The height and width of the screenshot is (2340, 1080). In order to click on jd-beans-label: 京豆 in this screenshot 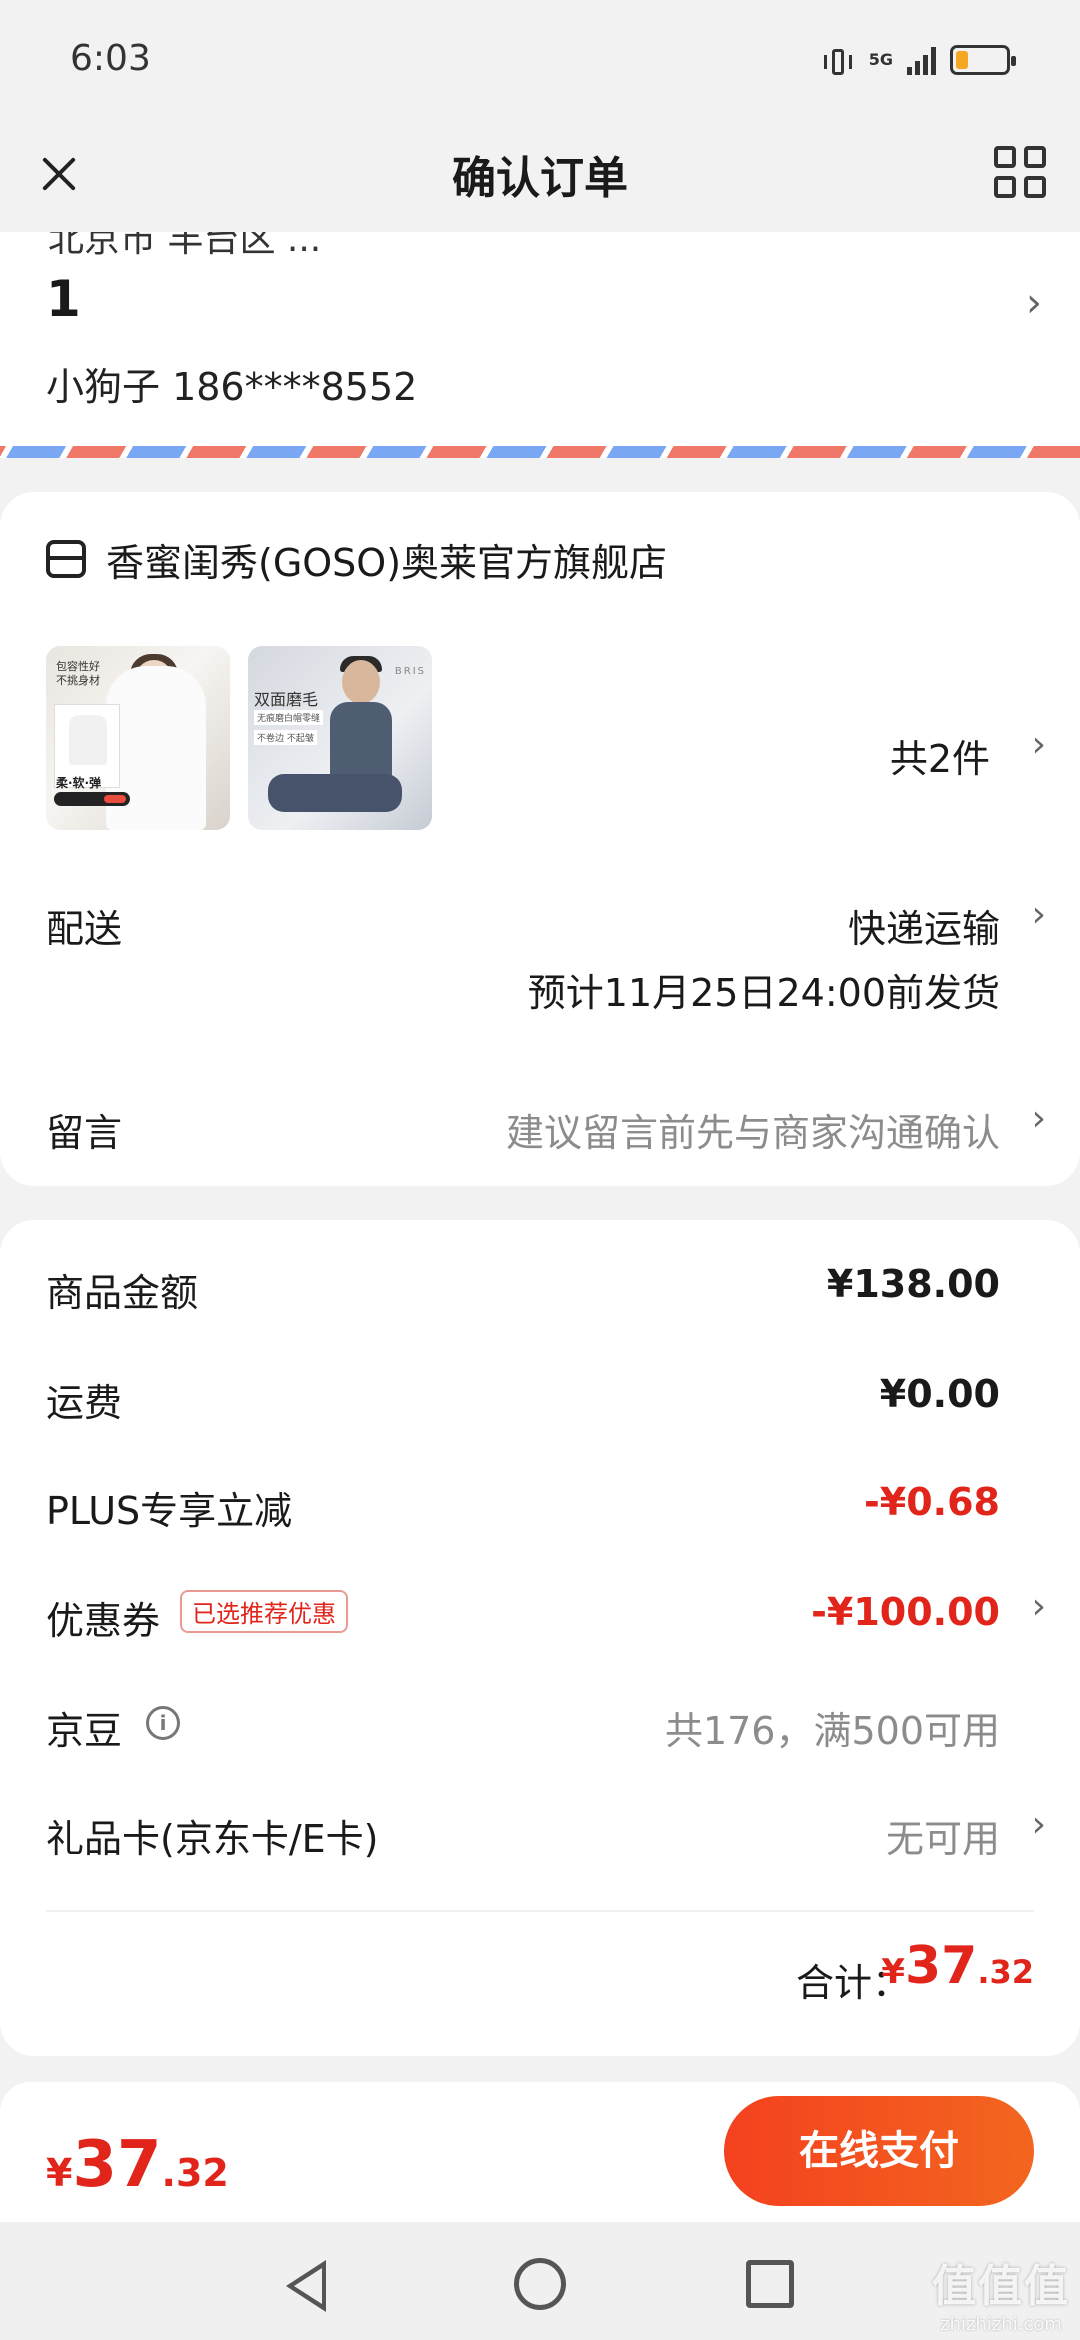, I will do `click(84, 1731)`.